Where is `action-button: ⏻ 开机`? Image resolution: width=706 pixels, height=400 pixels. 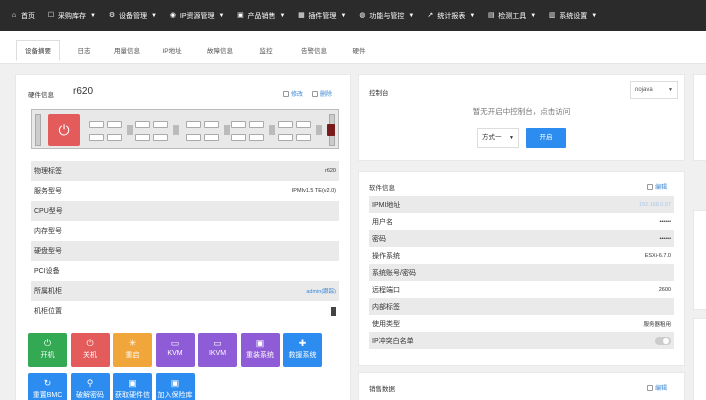
action-button: ⏻ 开机 is located at coordinates (47, 350).